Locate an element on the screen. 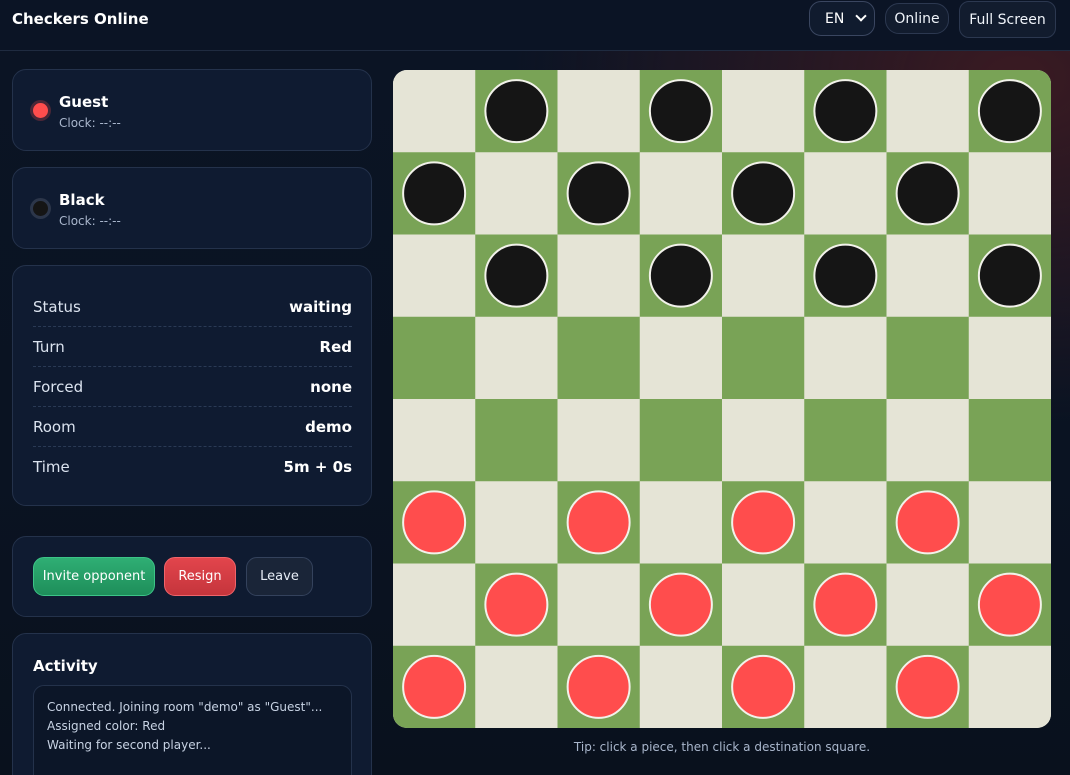  turn-value: Red is located at coordinates (335, 346).